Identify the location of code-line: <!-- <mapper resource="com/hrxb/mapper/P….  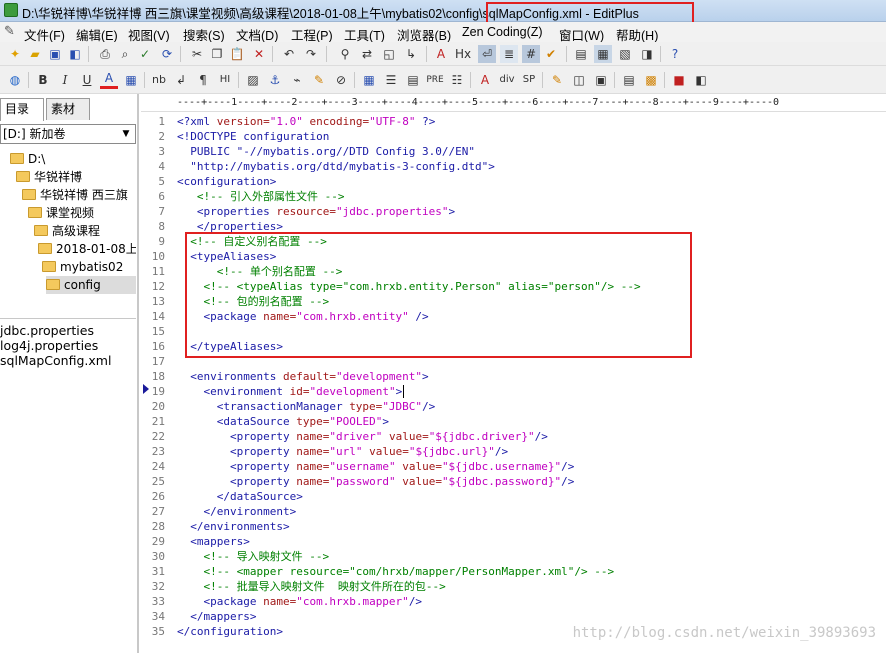
(395, 571).